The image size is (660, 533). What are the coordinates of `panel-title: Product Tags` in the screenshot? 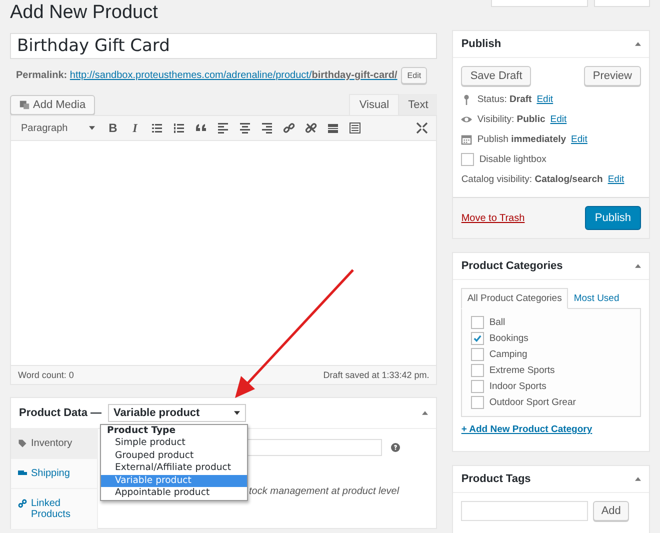 It's located at (496, 479).